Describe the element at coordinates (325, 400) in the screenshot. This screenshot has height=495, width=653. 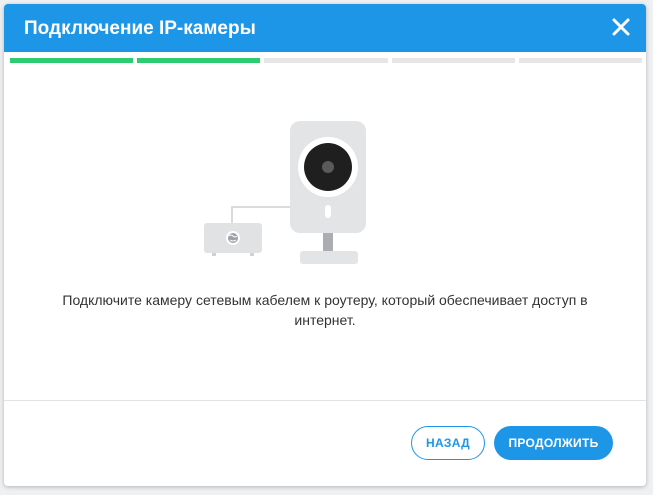
I see `footer-divider` at that location.